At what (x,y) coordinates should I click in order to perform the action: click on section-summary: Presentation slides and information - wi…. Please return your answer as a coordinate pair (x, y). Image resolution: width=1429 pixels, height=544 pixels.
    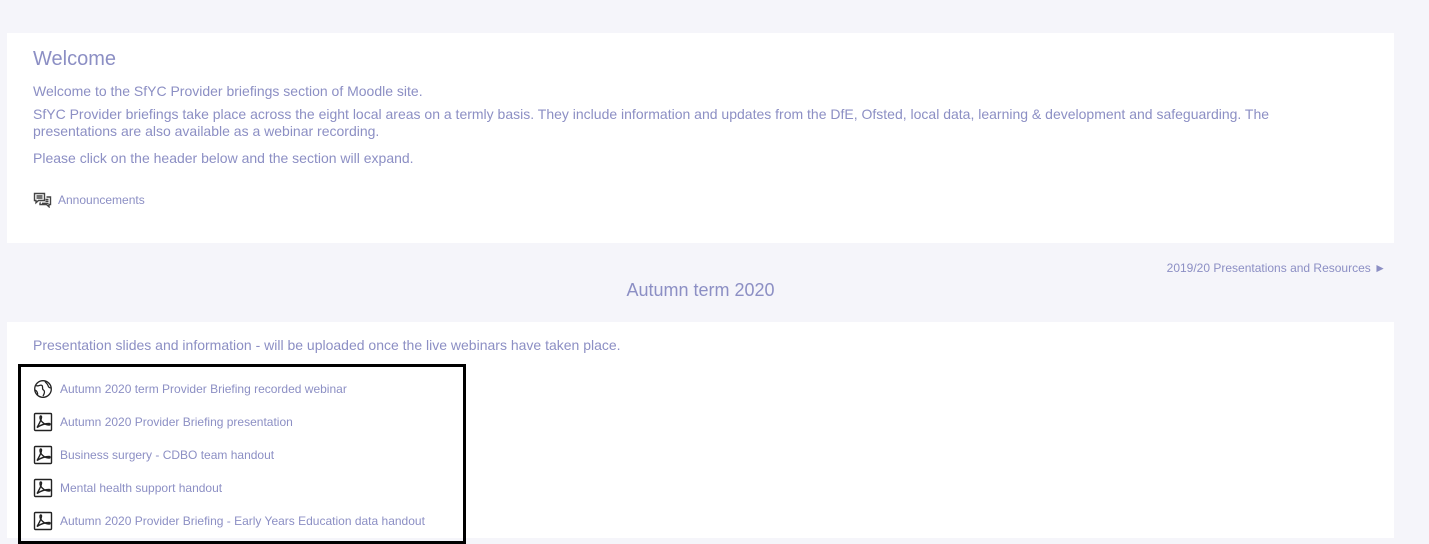
    Looking at the image, I should click on (327, 345).